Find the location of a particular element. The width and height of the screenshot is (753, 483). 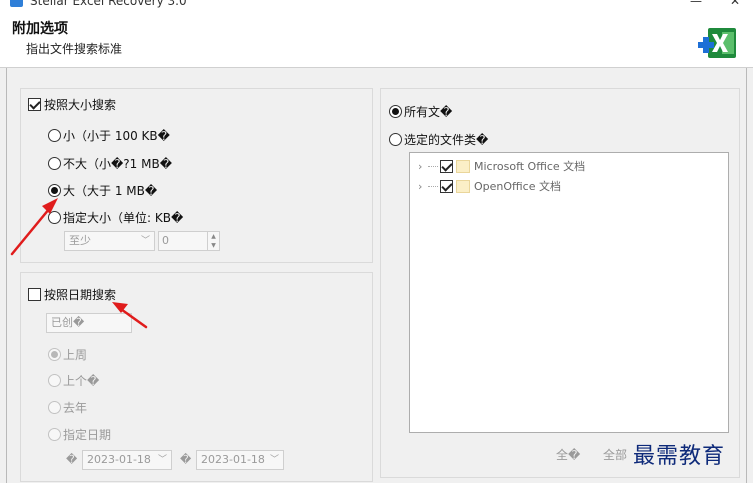

to-date-picker: 2023-01-18 ﹀ is located at coordinates (240, 460).